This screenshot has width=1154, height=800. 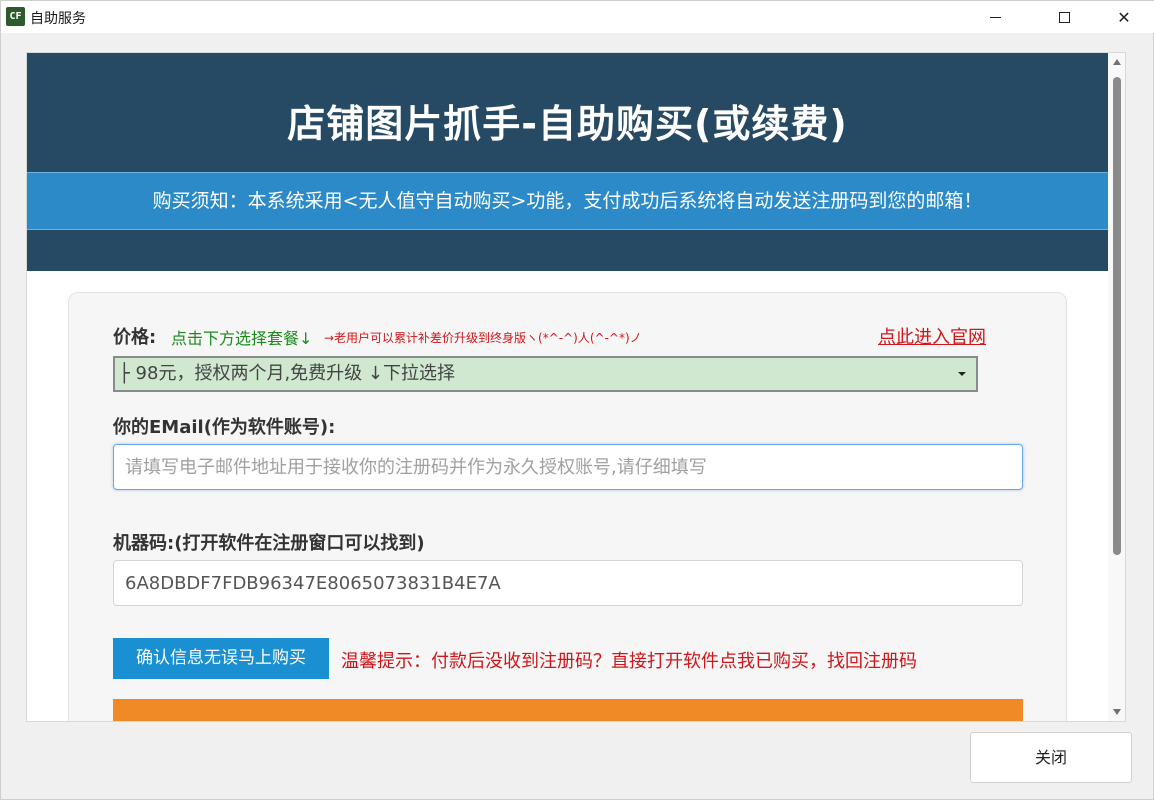 I want to click on close-window-button: ✕, so click(x=1124, y=17).